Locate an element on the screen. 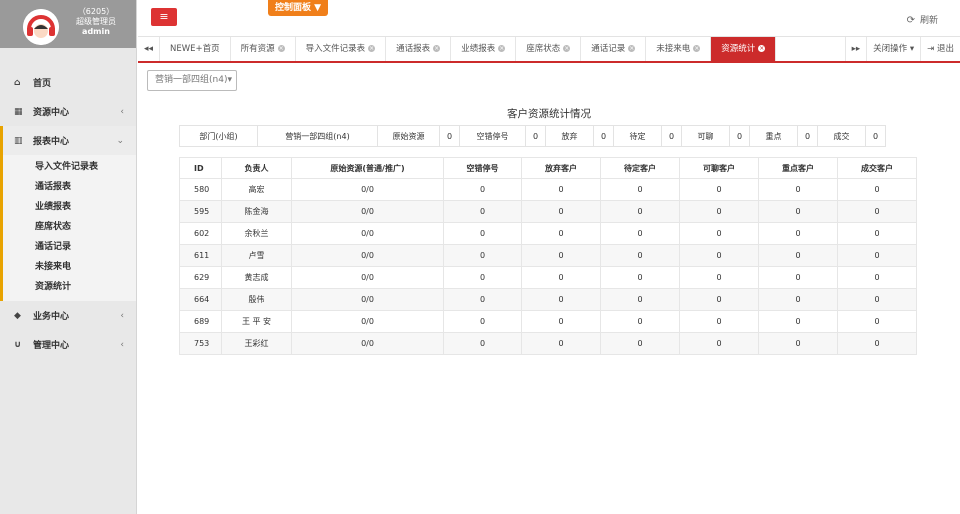  control-panel-button: 控制面板 ▼ is located at coordinates (298, 8).